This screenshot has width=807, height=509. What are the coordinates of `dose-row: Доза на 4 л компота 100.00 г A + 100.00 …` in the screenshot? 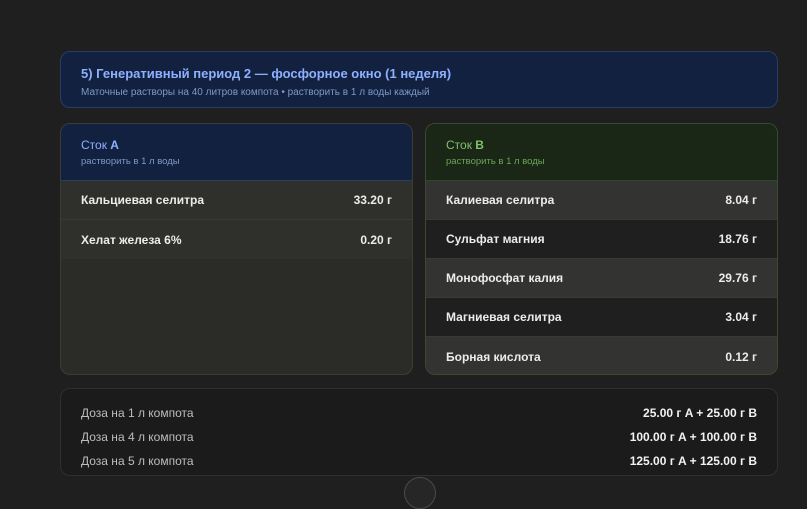 It's located at (419, 437).